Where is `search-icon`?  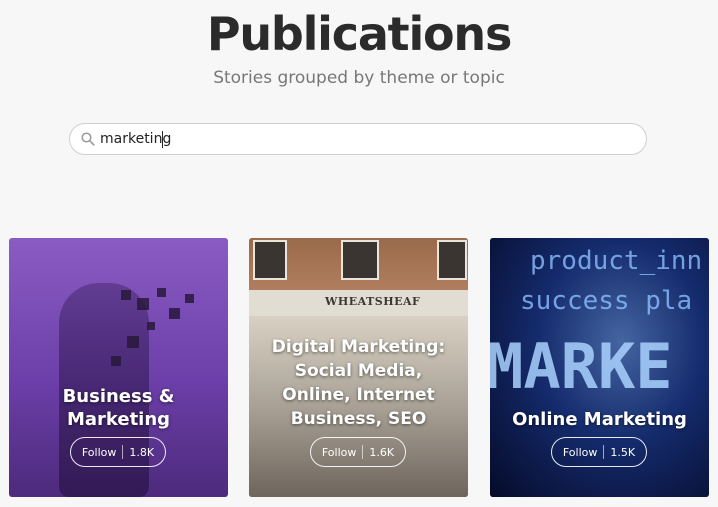
search-icon is located at coordinates (88, 139).